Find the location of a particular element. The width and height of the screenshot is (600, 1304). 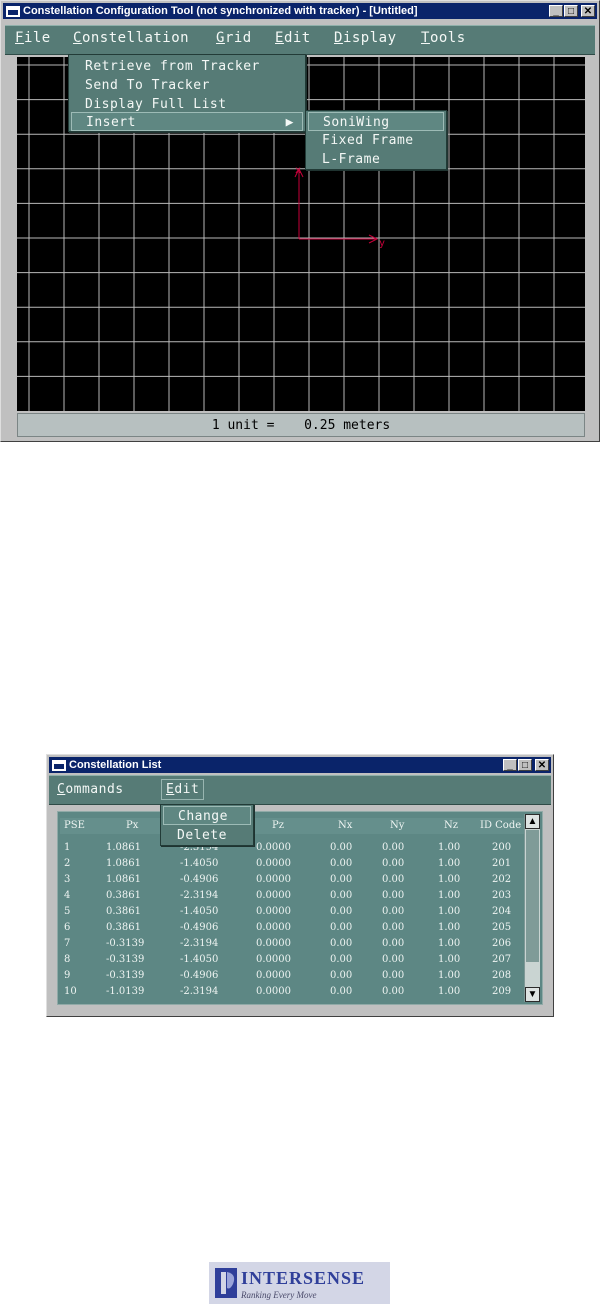

table-cell: 4 is located at coordinates (67, 895).